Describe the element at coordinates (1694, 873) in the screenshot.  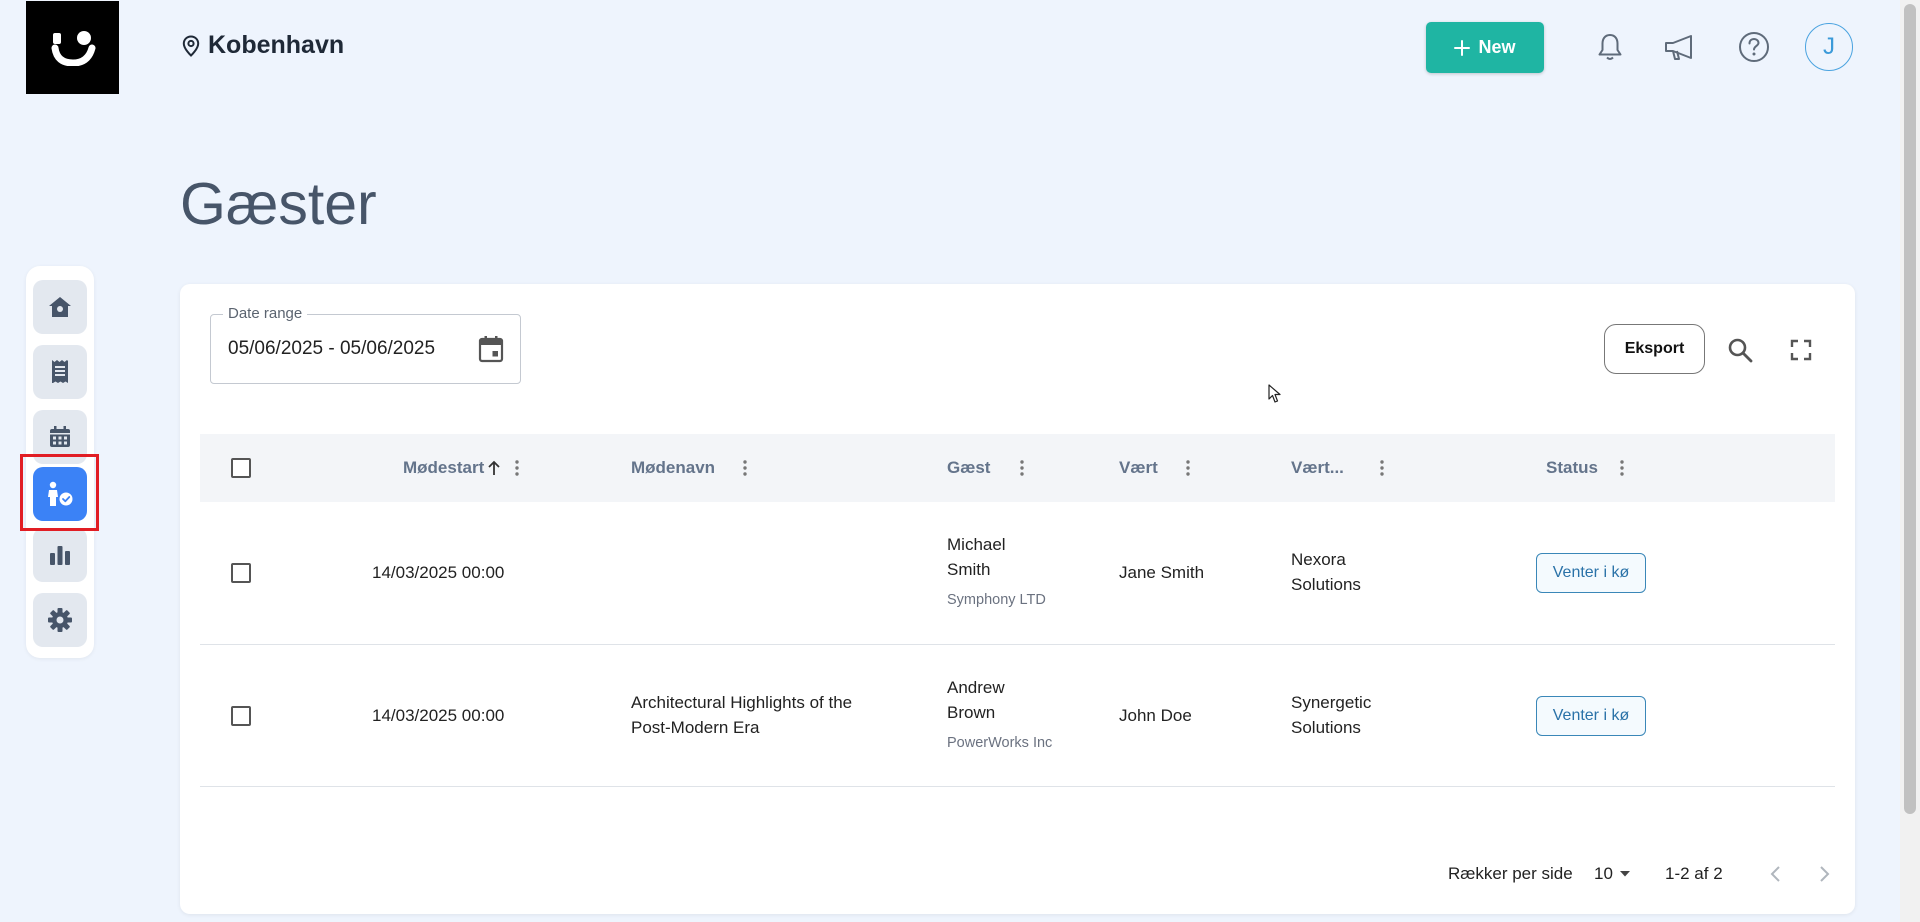
I see `pagination-range: 1-2 af 2` at that location.